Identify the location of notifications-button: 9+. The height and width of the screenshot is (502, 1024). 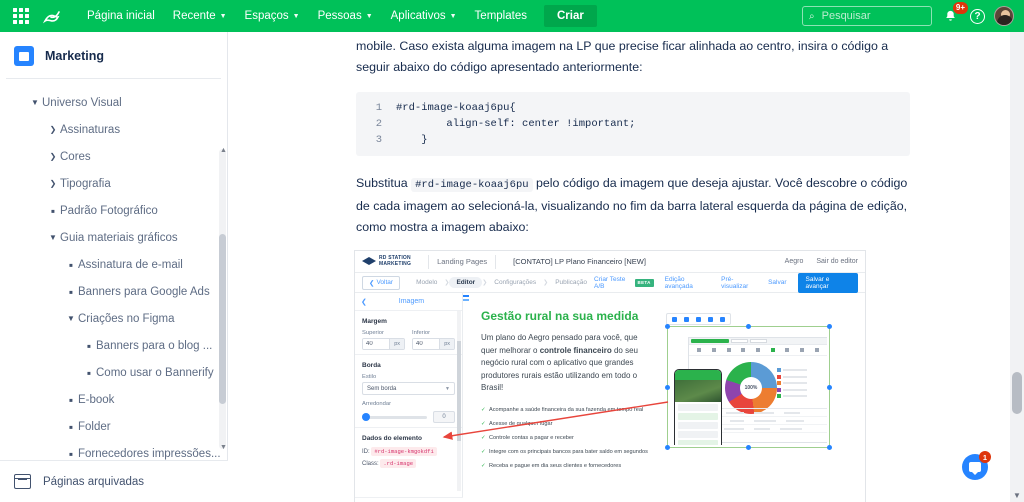
(955, 14).